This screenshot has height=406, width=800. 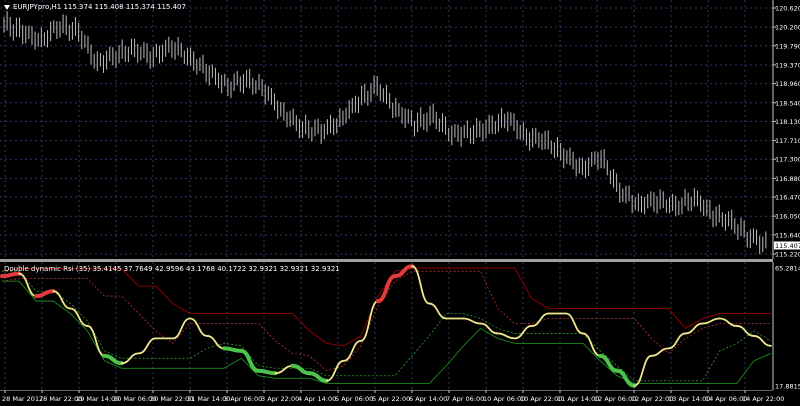 I want to click on price-tick-label: 115.640, so click(x=787, y=235).